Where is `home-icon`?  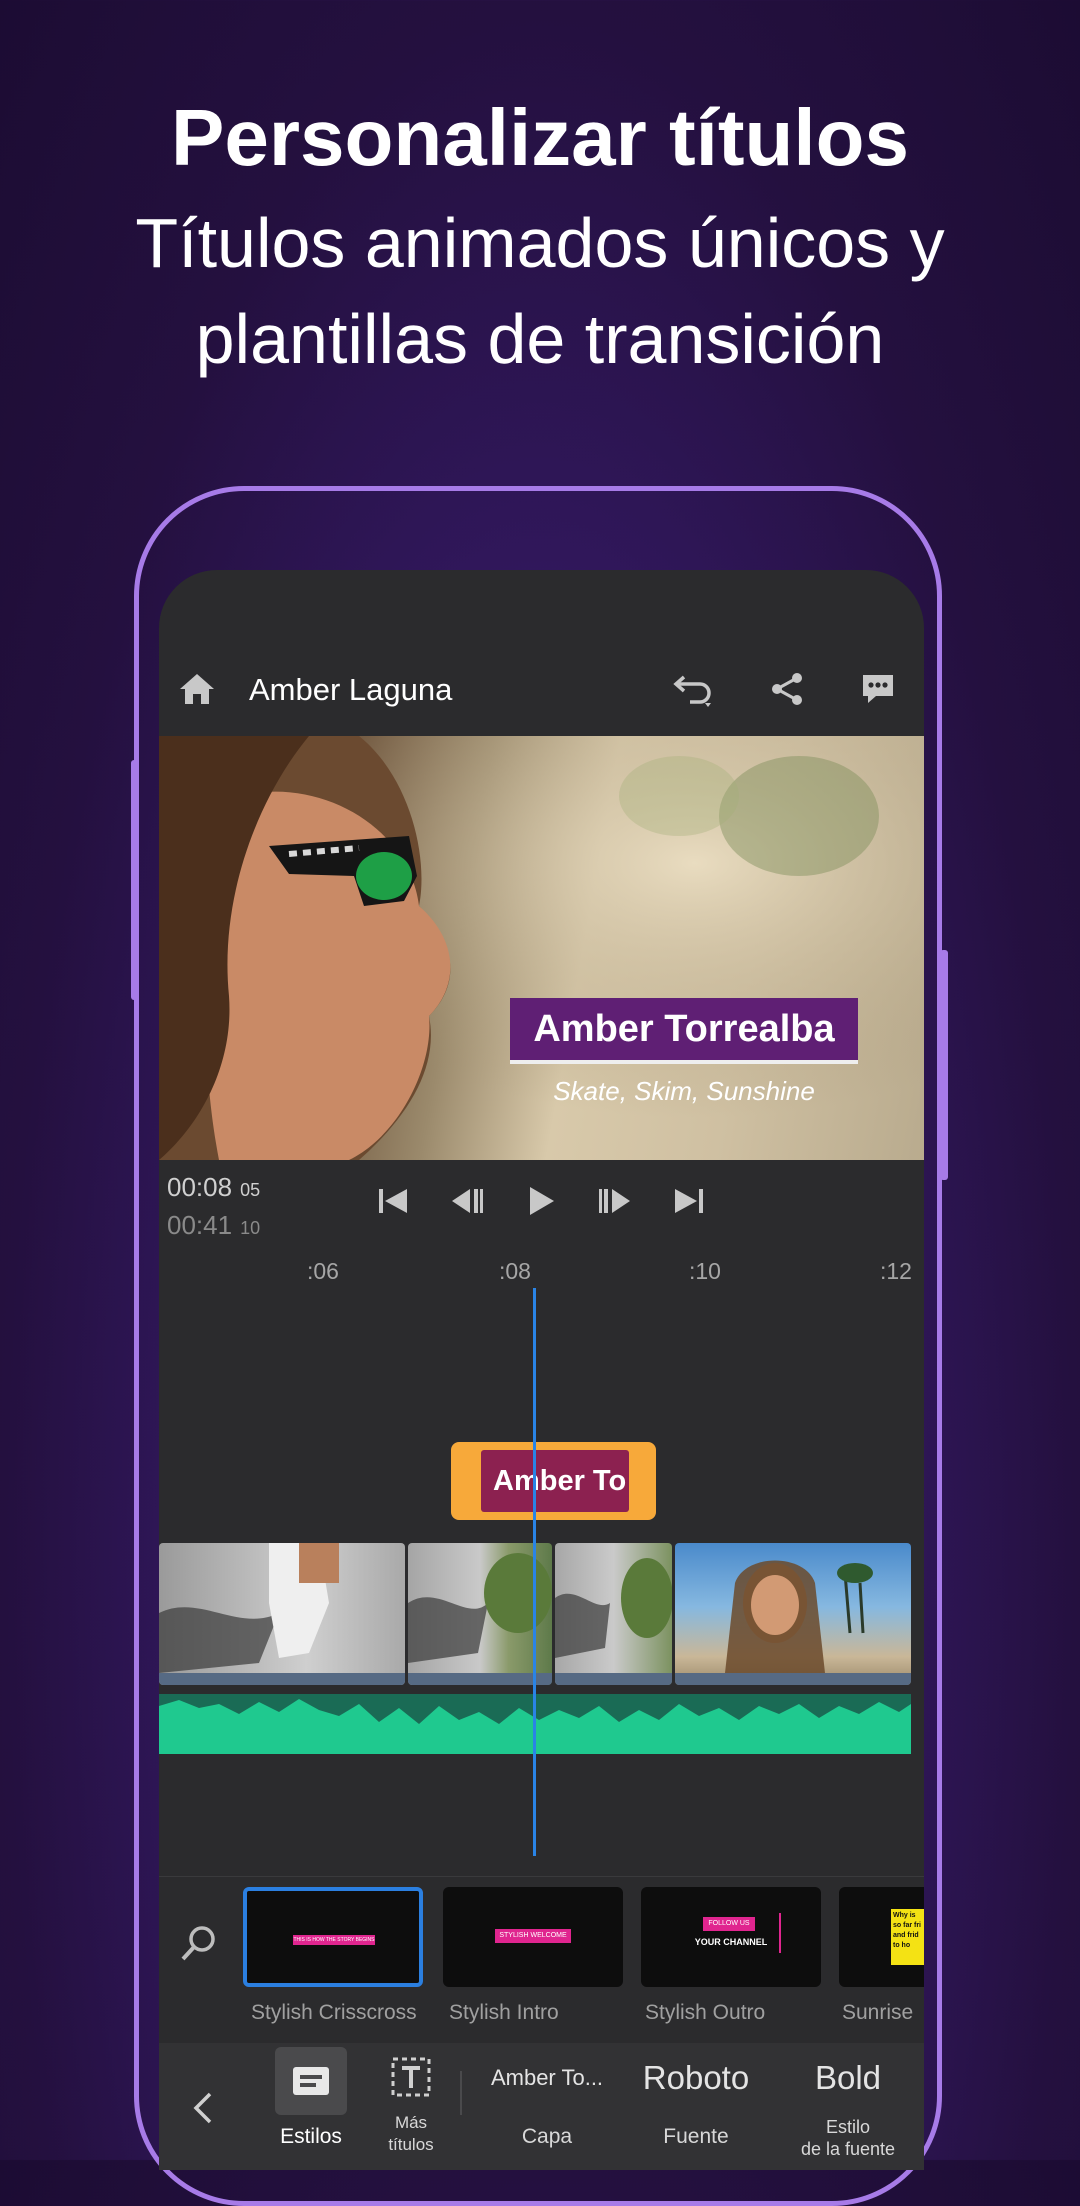 home-icon is located at coordinates (197, 689).